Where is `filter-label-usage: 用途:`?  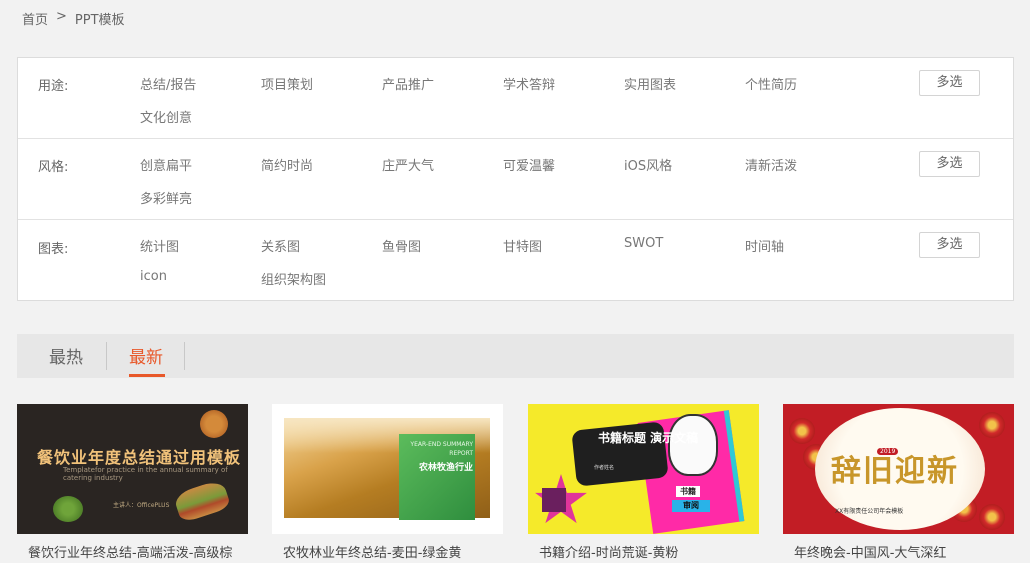
filter-label-usage: 用途: is located at coordinates (53, 86).